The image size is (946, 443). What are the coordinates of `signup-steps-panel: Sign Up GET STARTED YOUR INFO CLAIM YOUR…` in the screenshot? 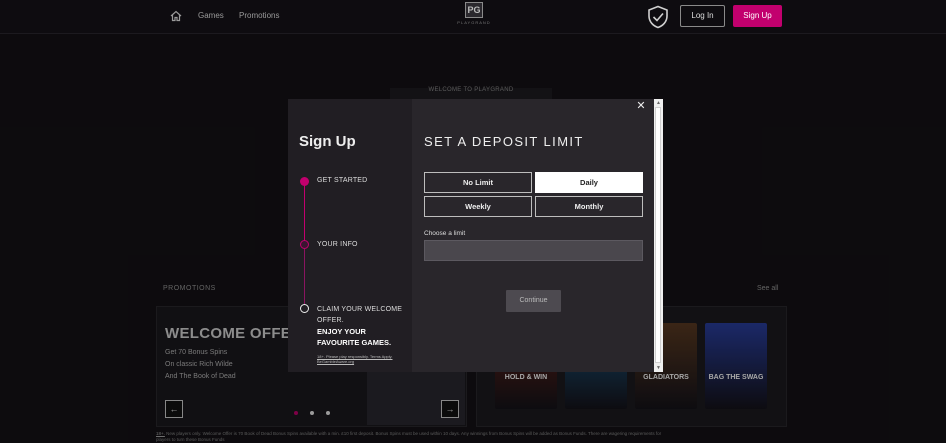 It's located at (350, 235).